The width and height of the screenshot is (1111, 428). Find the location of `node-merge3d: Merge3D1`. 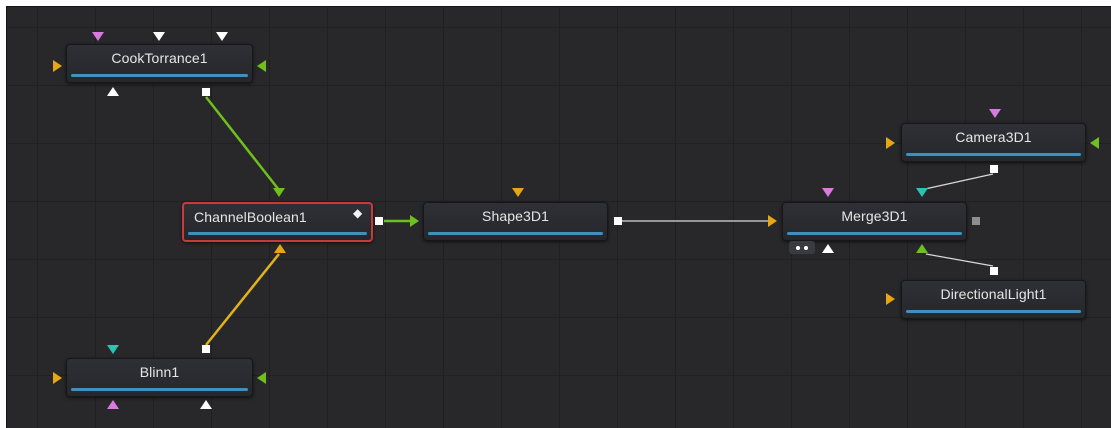

node-merge3d: Merge3D1 is located at coordinates (874, 221).